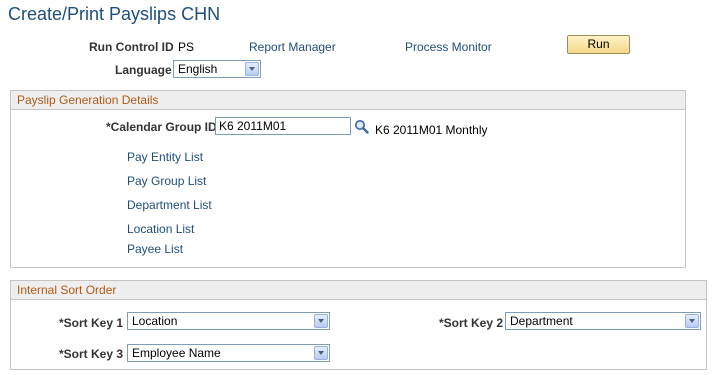  What do you see at coordinates (67, 290) in the screenshot?
I see `group-title: Internal Sort Order` at bounding box center [67, 290].